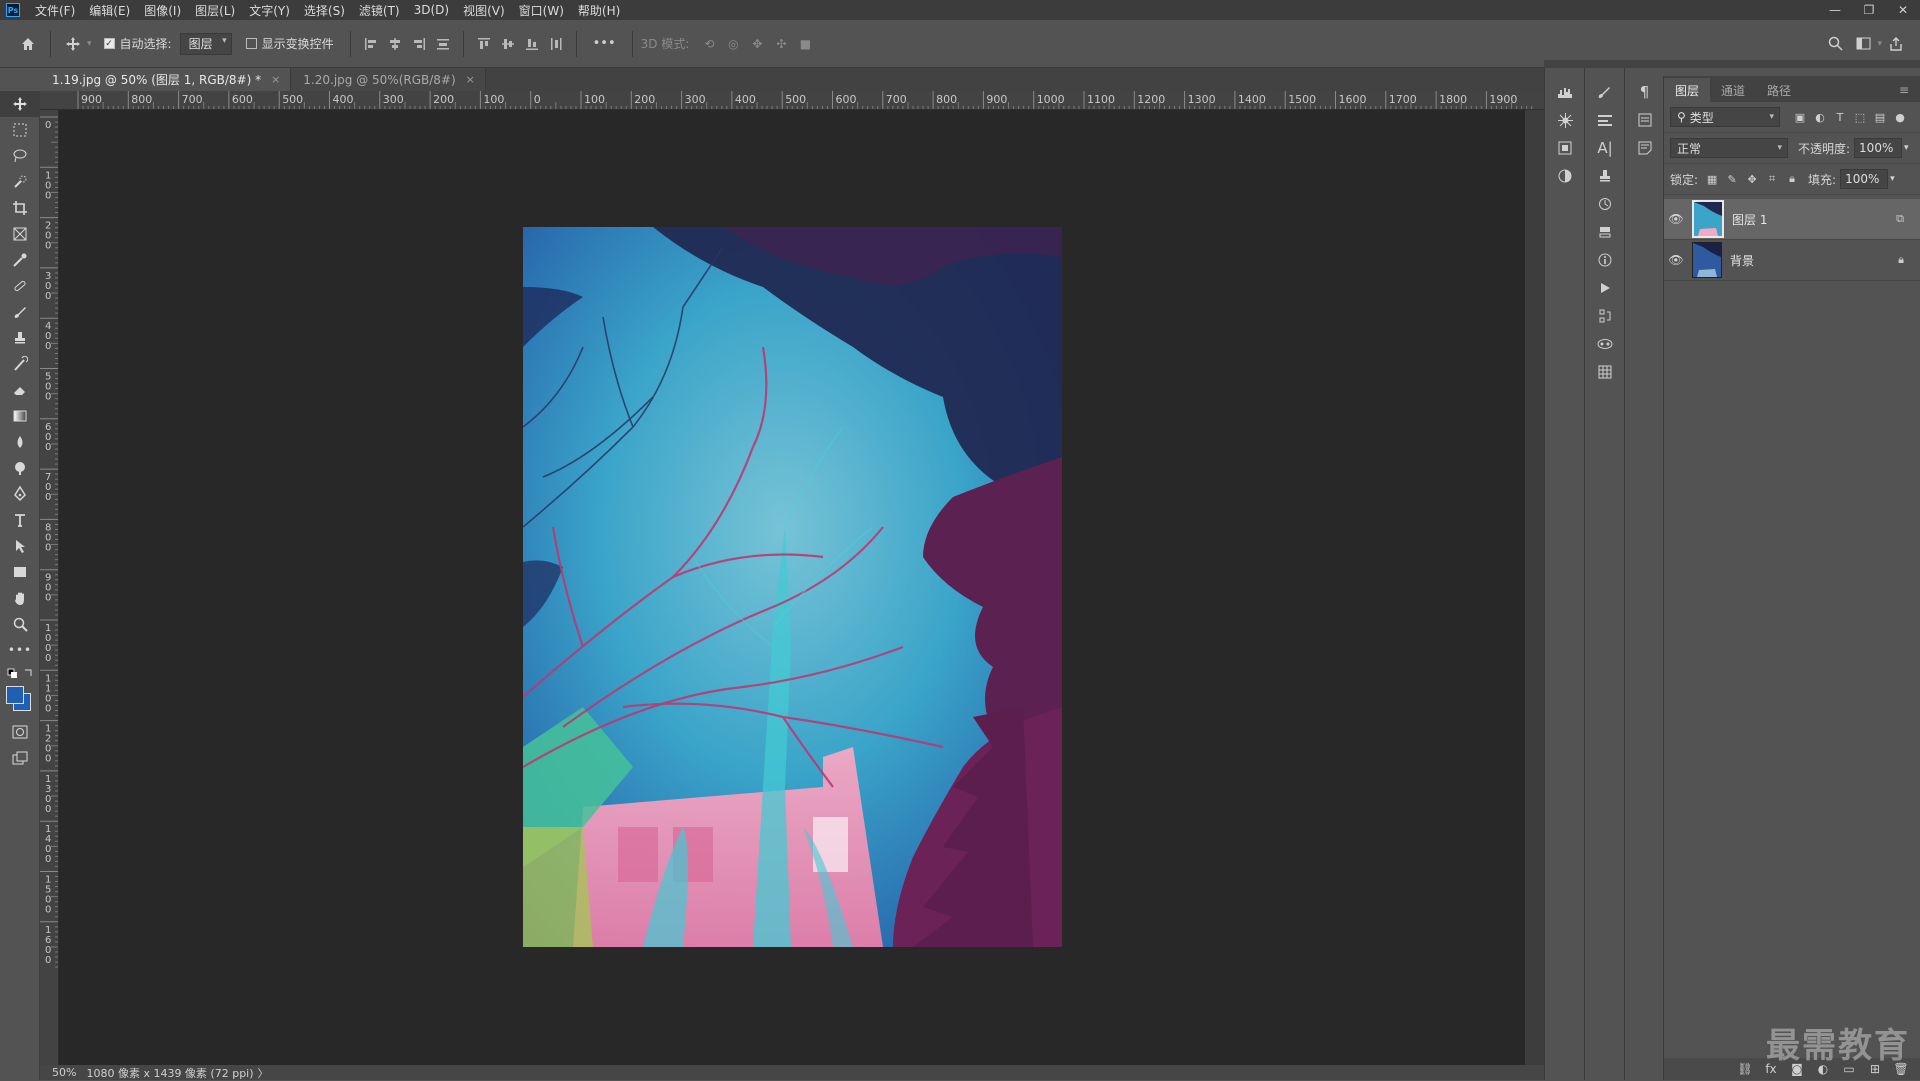  Describe the element at coordinates (20, 416) in the screenshot. I see `gradient-tool-icon` at that location.